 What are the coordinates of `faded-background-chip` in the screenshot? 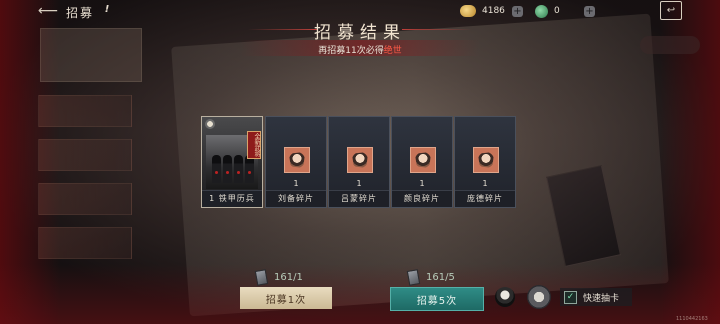 It's located at (670, 45).